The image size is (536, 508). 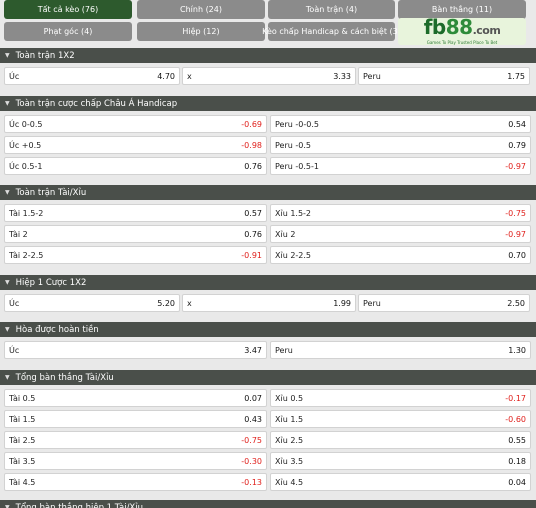 I want to click on selection-label: Xỉu 2-2.5, so click(x=293, y=255).